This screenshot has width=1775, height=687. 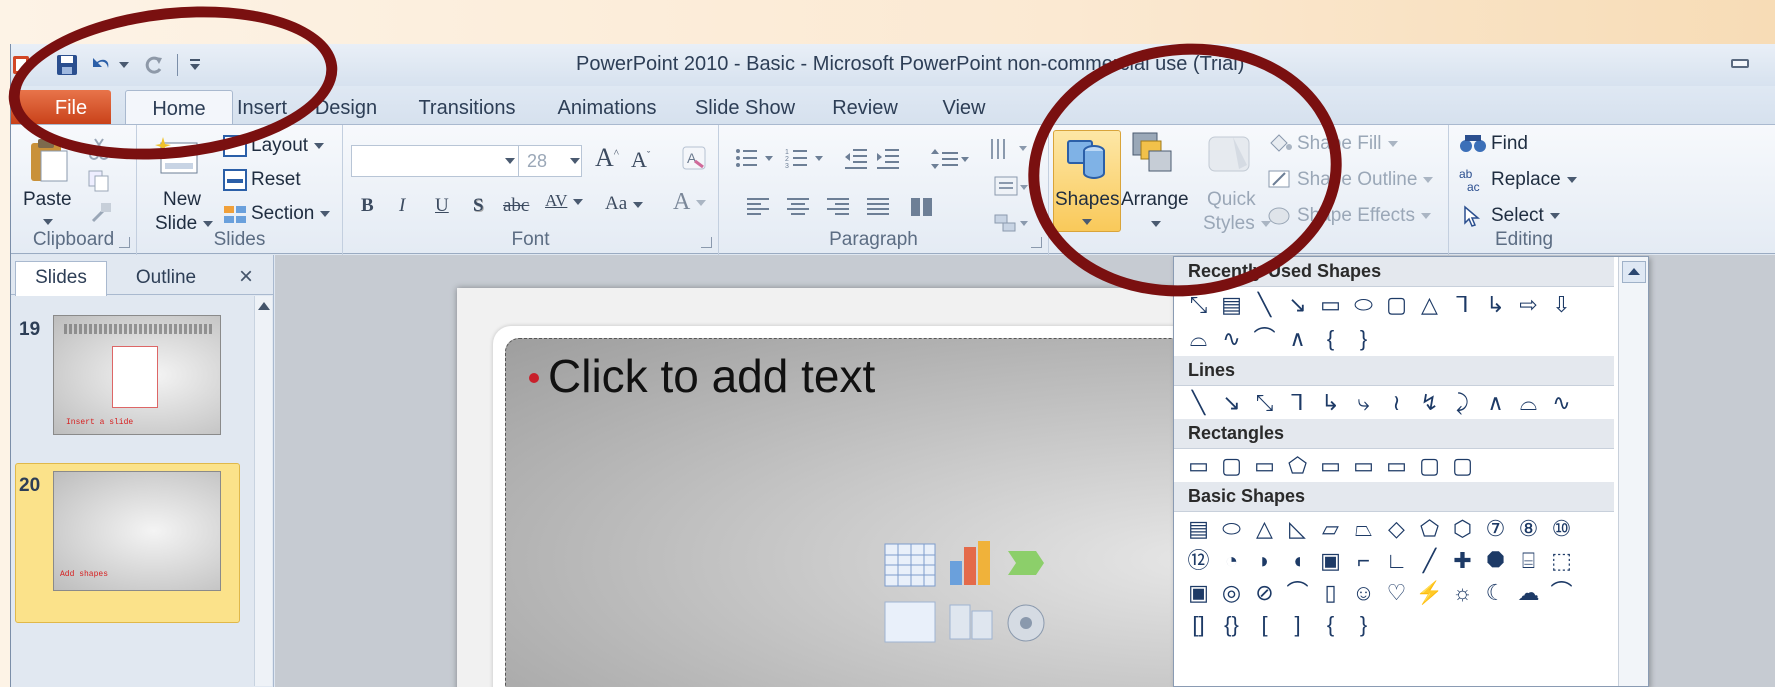 What do you see at coordinates (711, 376) in the screenshot?
I see `placeholder-text: Click to add text` at bounding box center [711, 376].